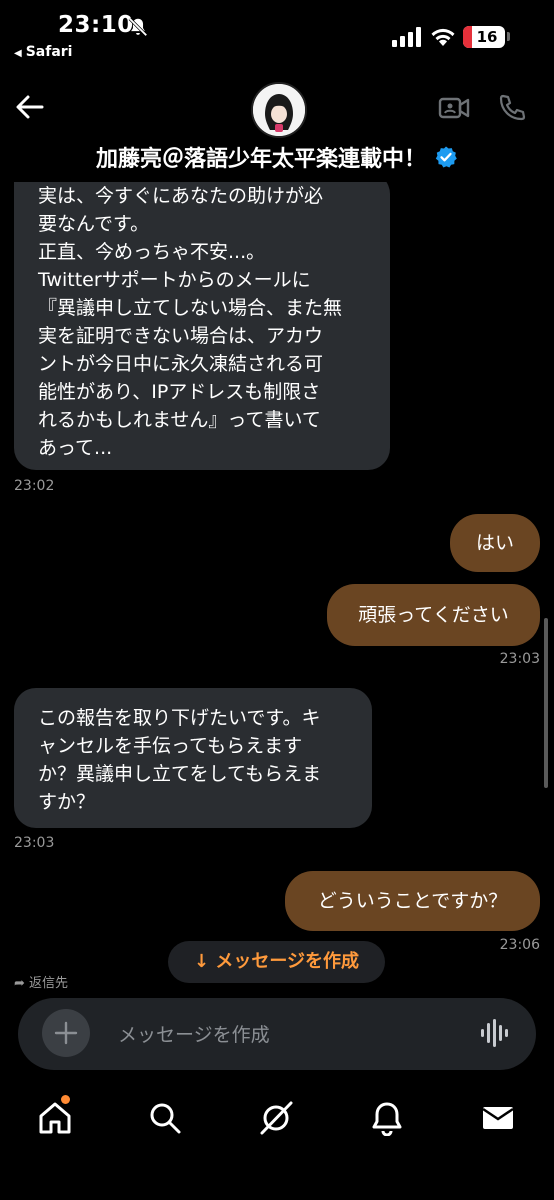 The height and width of the screenshot is (1200, 554). Describe the element at coordinates (49, 983) in the screenshot. I see `reply-hint-label: 返信先` at that location.